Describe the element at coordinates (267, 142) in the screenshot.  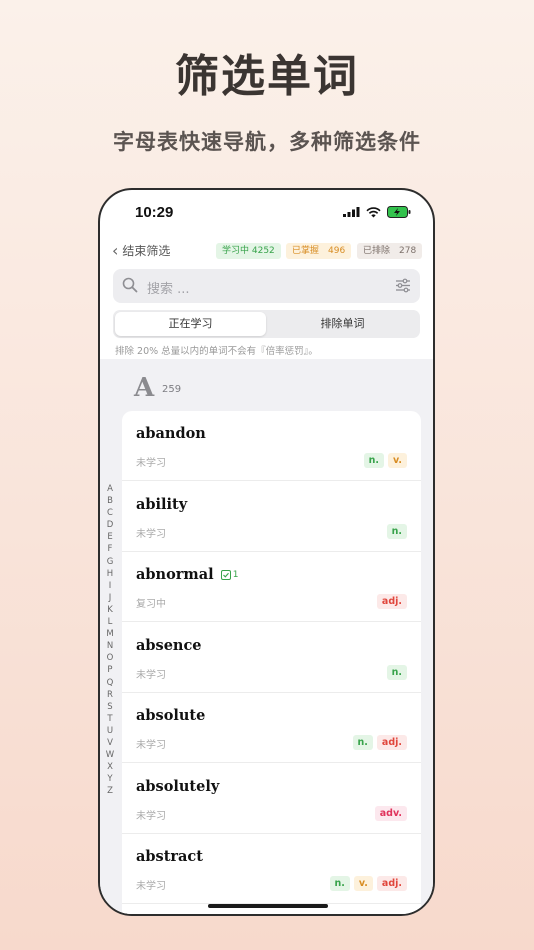
I see `promo-subtitle: 字母表快速导航，多种筛选条件` at that location.